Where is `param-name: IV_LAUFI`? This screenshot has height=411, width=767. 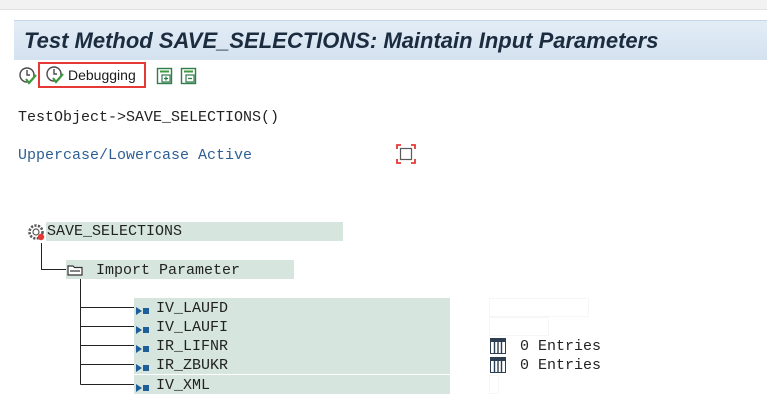
param-name: IV_LAUFI is located at coordinates (192, 327).